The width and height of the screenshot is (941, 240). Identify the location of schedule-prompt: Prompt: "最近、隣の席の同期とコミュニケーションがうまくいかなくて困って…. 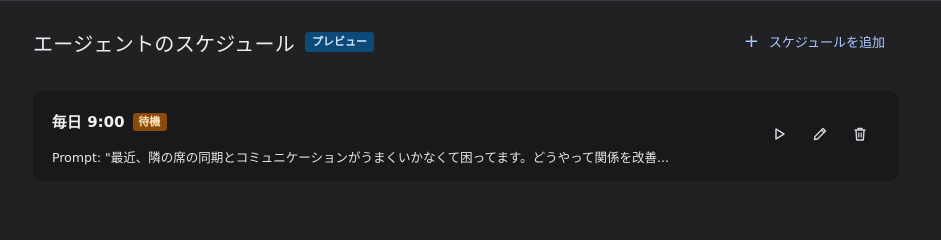
(360, 157).